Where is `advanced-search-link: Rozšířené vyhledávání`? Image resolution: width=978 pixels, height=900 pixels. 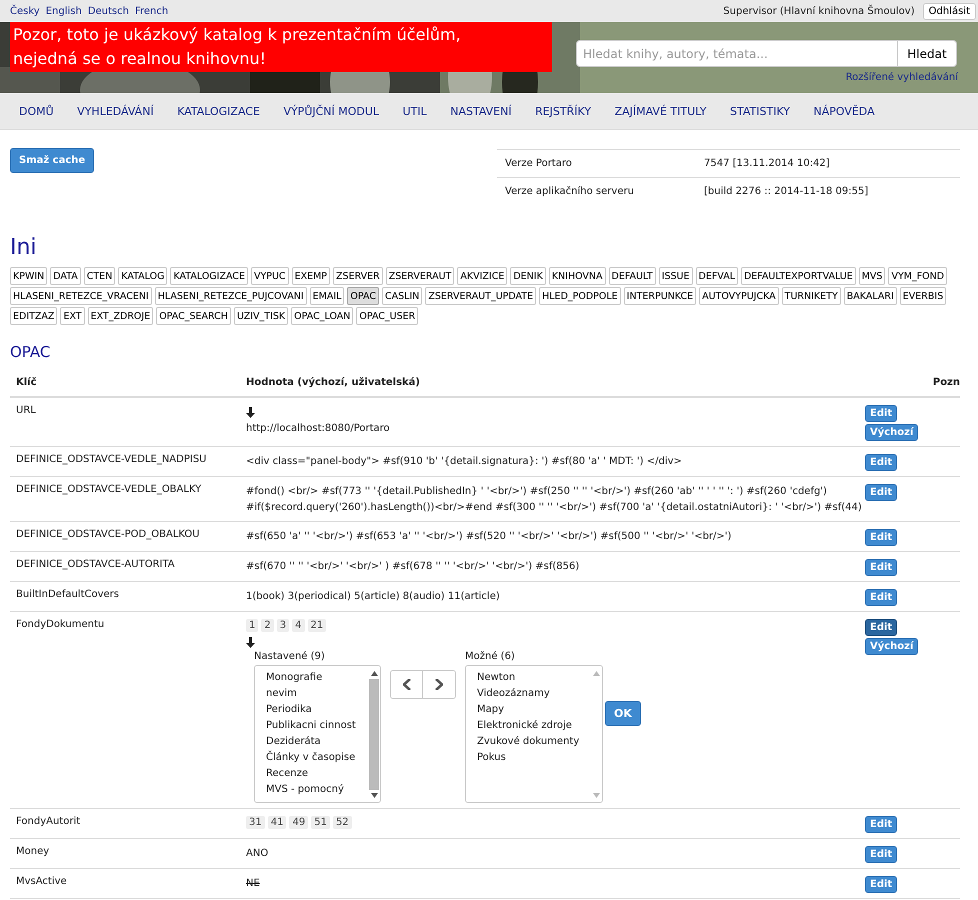
advanced-search-link: Rozšířené vyhledávání is located at coordinates (902, 77).